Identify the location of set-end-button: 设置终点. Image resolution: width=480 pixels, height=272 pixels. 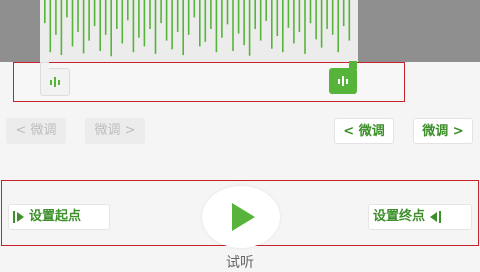
(420, 217).